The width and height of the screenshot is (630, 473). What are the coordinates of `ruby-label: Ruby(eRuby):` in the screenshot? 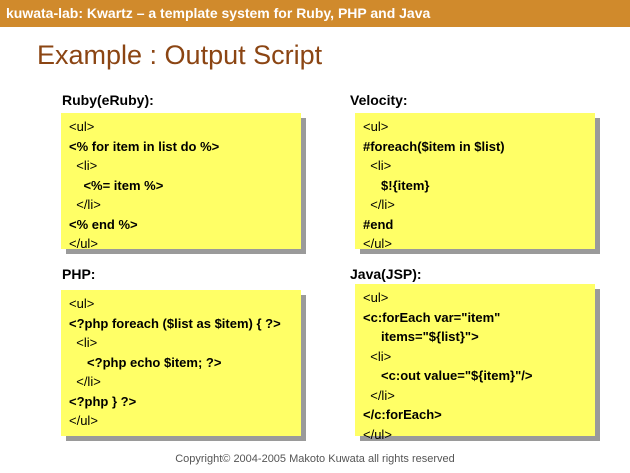 It's located at (108, 100).